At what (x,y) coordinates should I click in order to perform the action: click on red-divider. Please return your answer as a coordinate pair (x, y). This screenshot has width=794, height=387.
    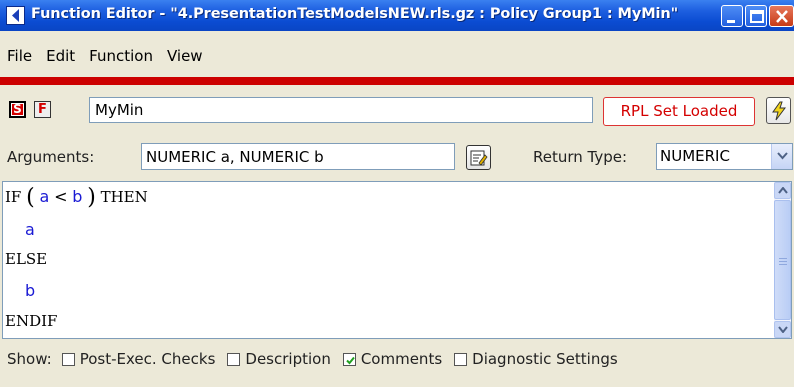
    Looking at the image, I should click on (397, 81).